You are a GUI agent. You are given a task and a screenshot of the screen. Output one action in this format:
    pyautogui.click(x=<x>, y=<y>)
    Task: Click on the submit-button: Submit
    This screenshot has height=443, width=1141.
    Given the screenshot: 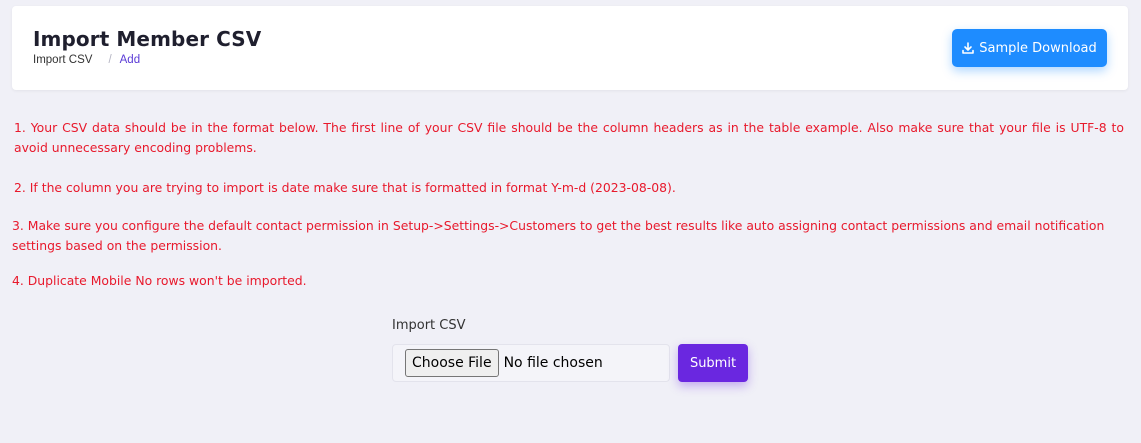 What is the action you would take?
    pyautogui.click(x=713, y=363)
    